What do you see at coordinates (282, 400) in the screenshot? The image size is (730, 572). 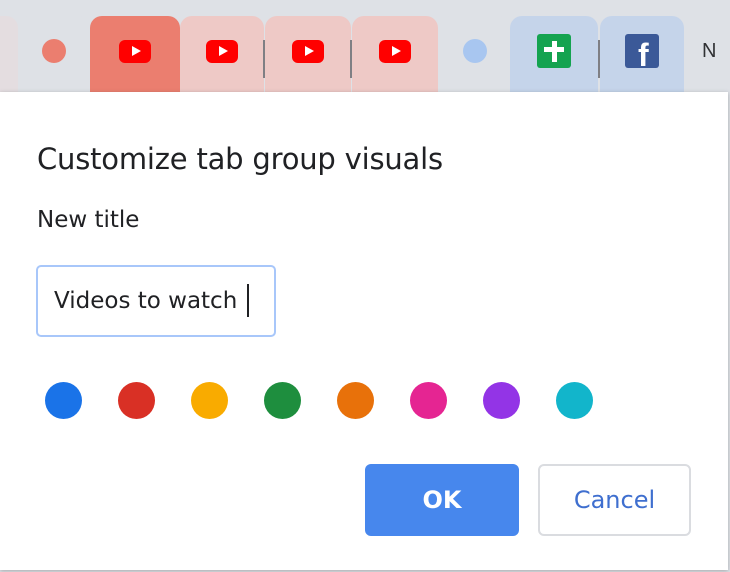 I see `color-swatch-green` at bounding box center [282, 400].